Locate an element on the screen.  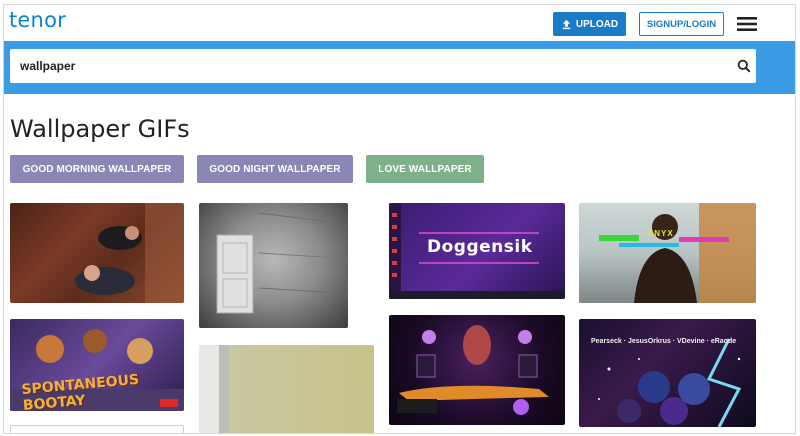
upload-button: UPLOAD is located at coordinates (589, 24).